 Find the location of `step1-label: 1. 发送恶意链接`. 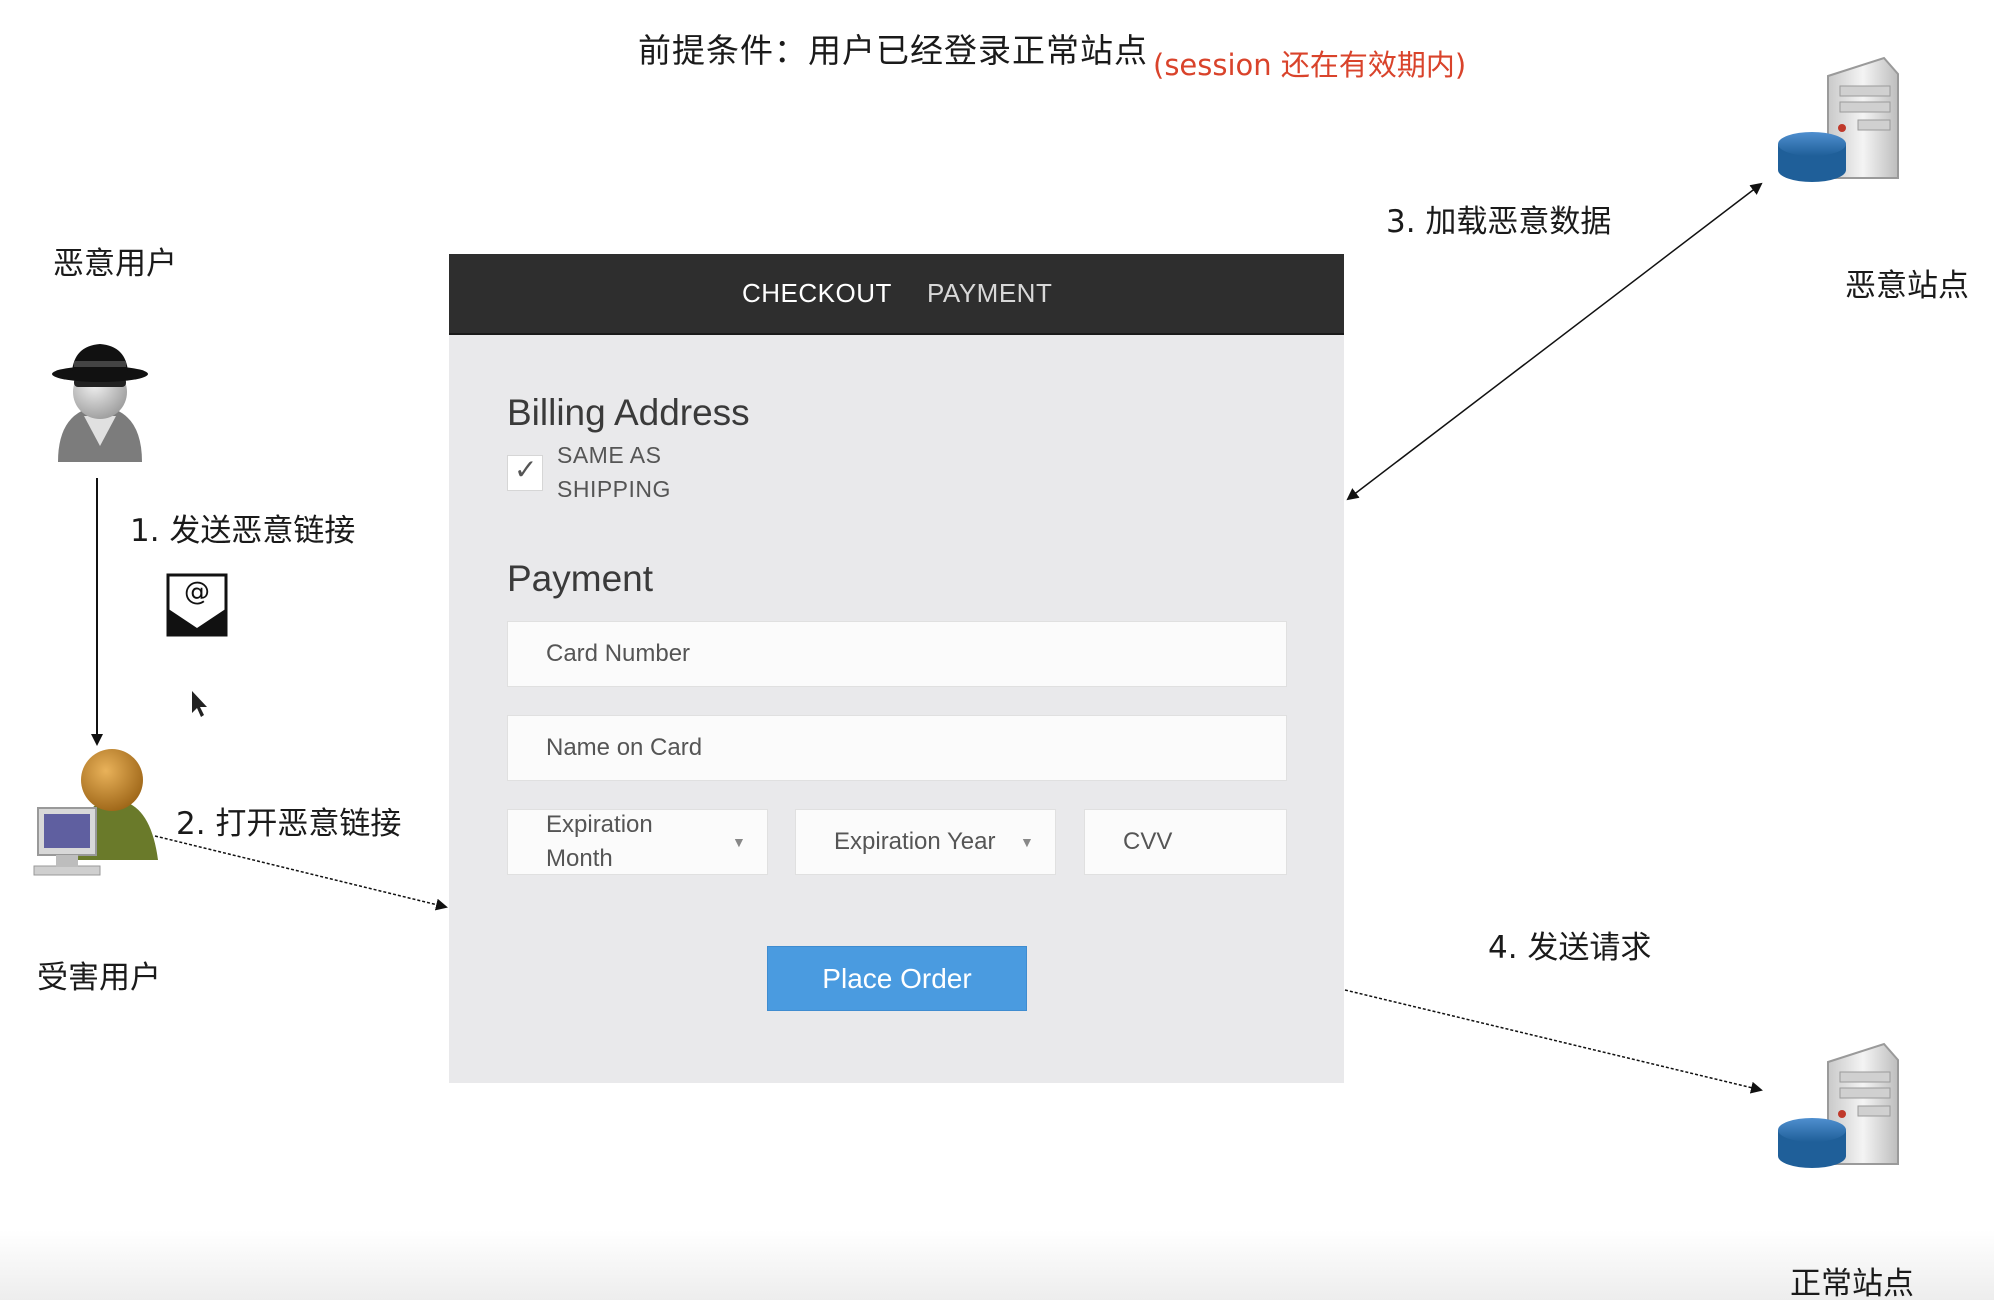

step1-label: 1. 发送恶意链接 is located at coordinates (243, 531).